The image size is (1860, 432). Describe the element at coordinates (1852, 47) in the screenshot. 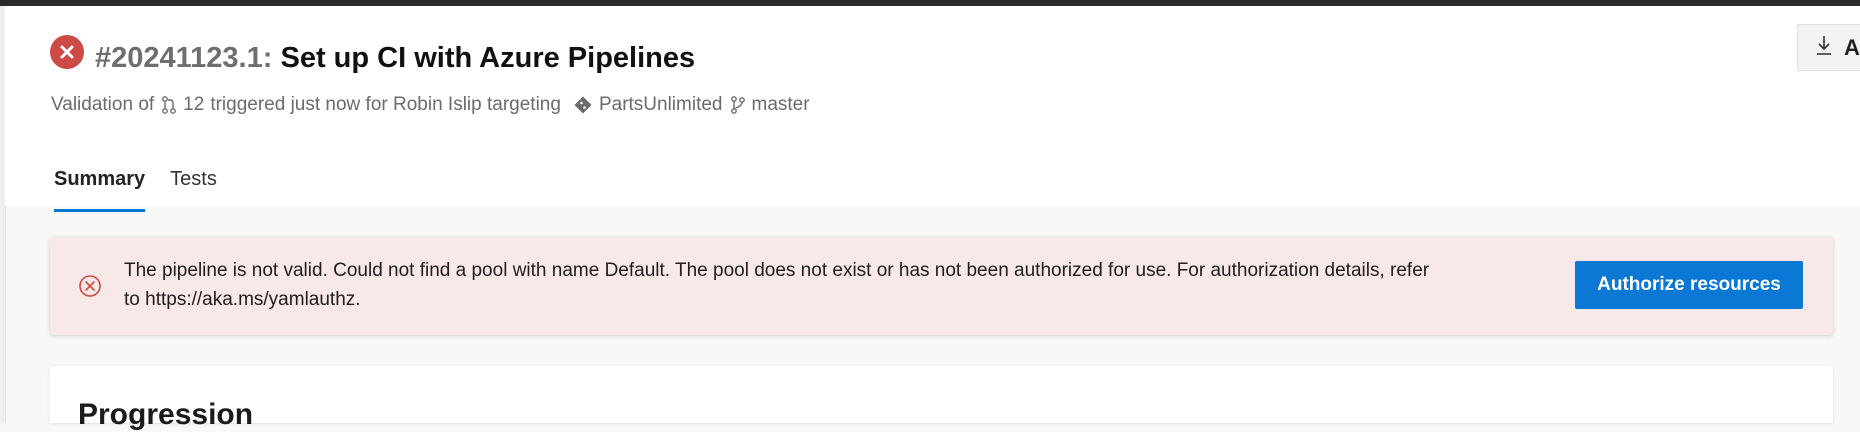

I see `download-logs-label: A` at that location.